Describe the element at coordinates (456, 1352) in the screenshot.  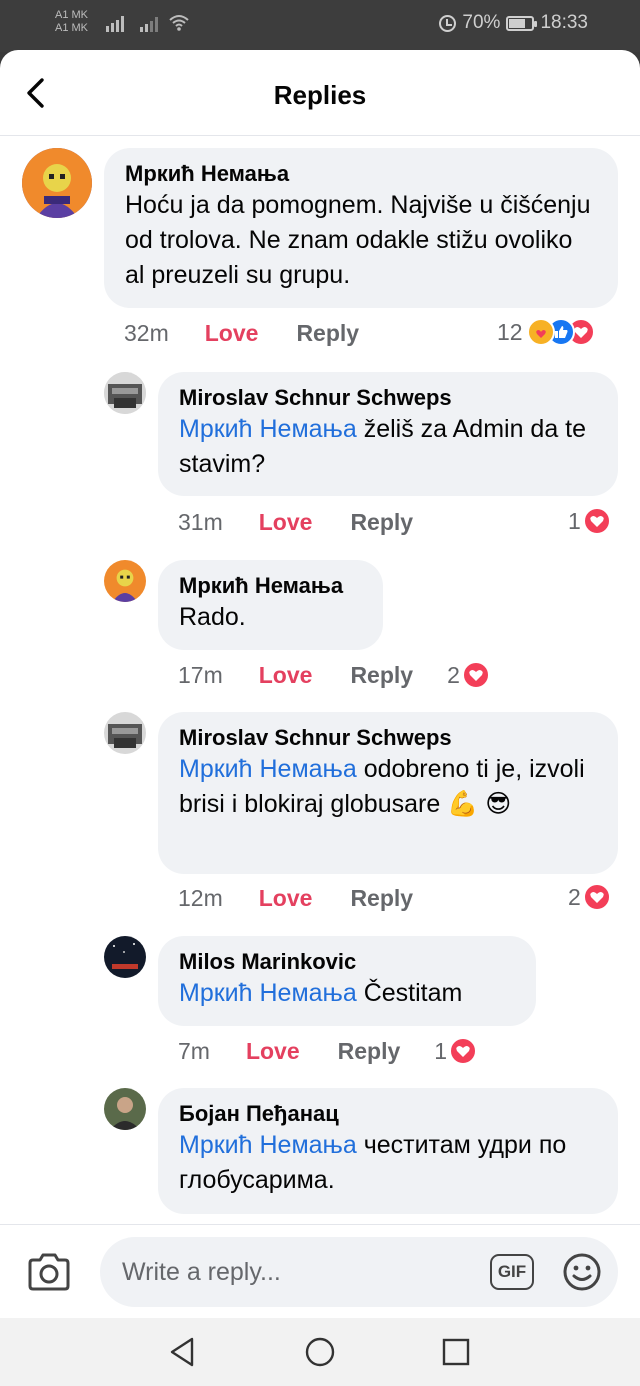
I see `recents-square-icon` at that location.